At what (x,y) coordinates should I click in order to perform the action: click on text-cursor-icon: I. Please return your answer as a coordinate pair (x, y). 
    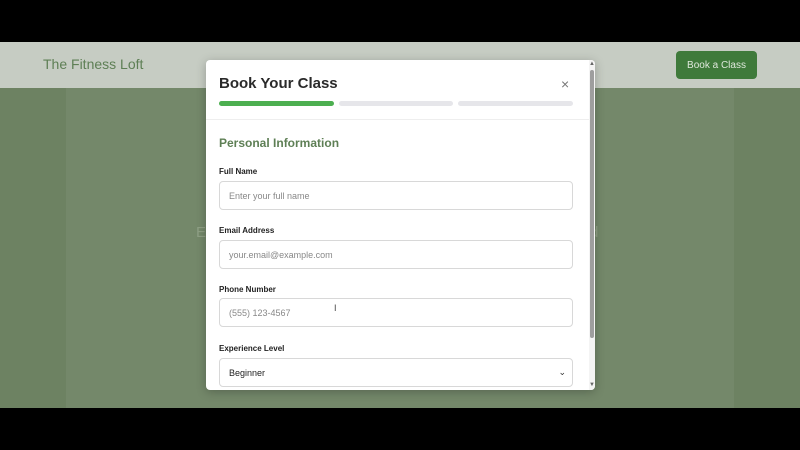
    Looking at the image, I should click on (335, 308).